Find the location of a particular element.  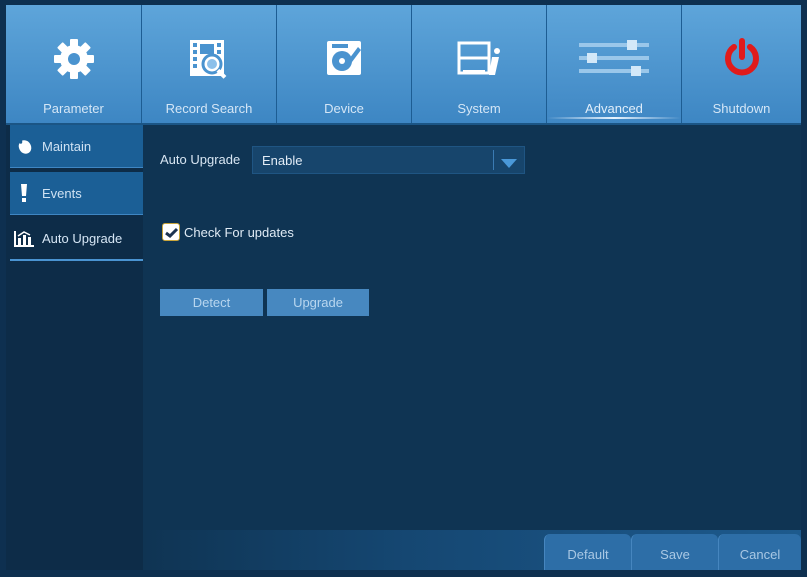

dropdown-divider is located at coordinates (493, 160).